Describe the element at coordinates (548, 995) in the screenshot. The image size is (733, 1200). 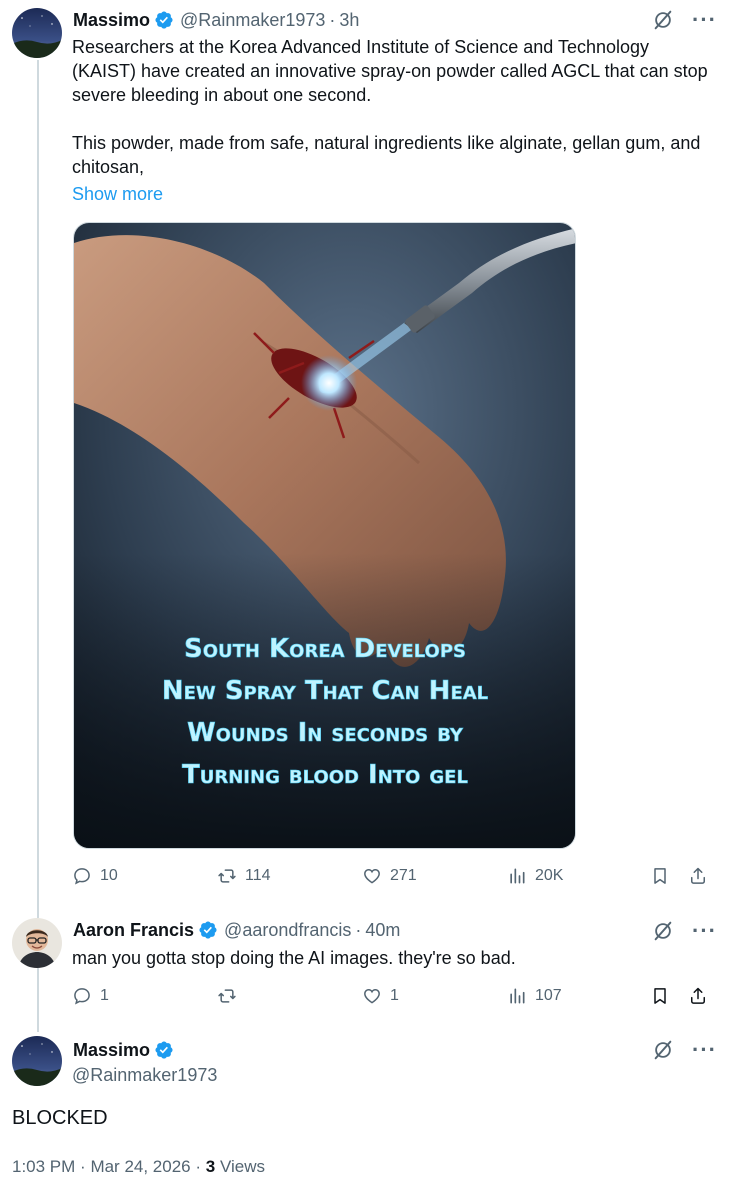
I see `views-count: 107` at that location.